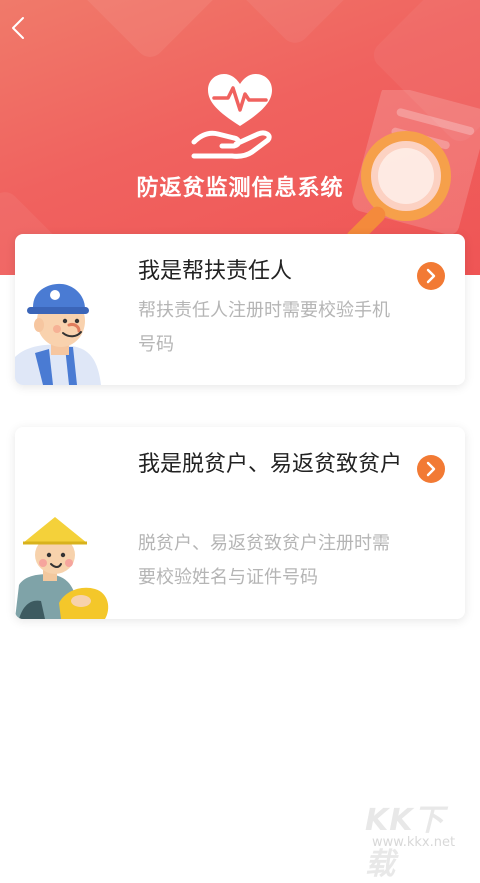 The height and width of the screenshot is (883, 480). Describe the element at coordinates (58, 334) in the screenshot. I see `helper-avatar` at that location.